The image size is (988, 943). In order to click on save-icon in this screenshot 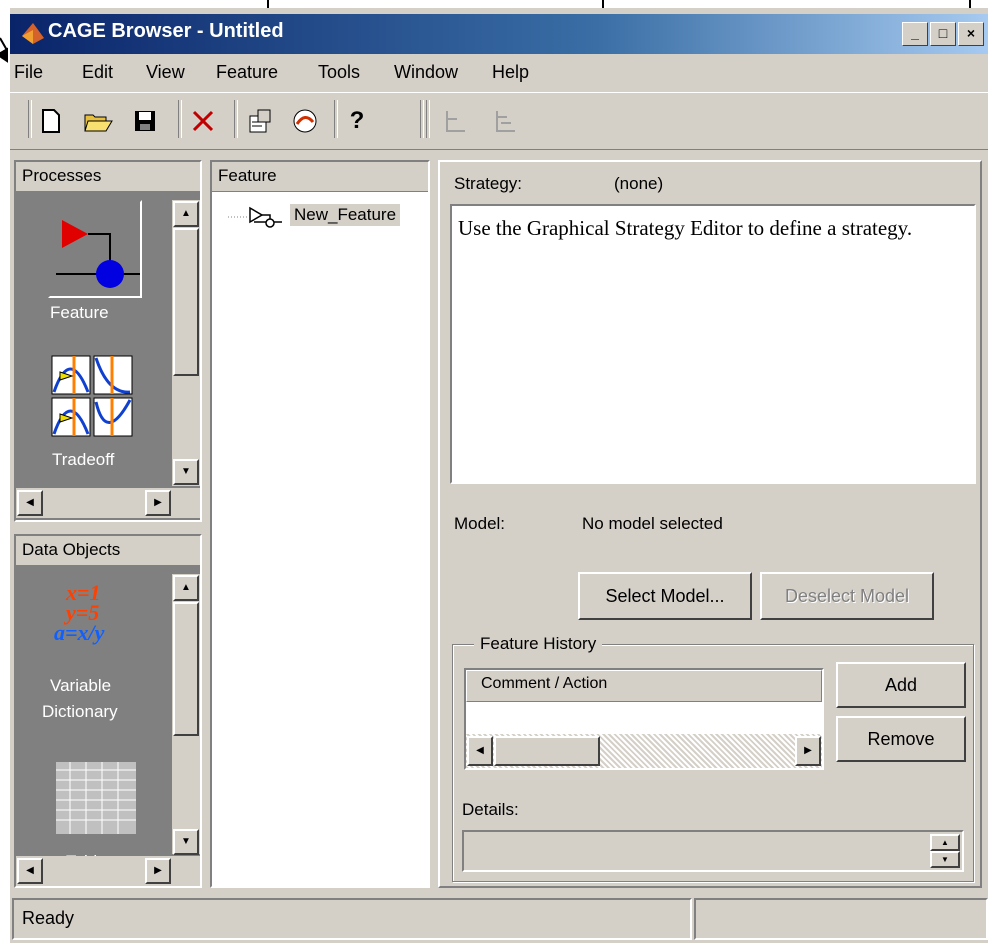, I will do `click(145, 121)`.